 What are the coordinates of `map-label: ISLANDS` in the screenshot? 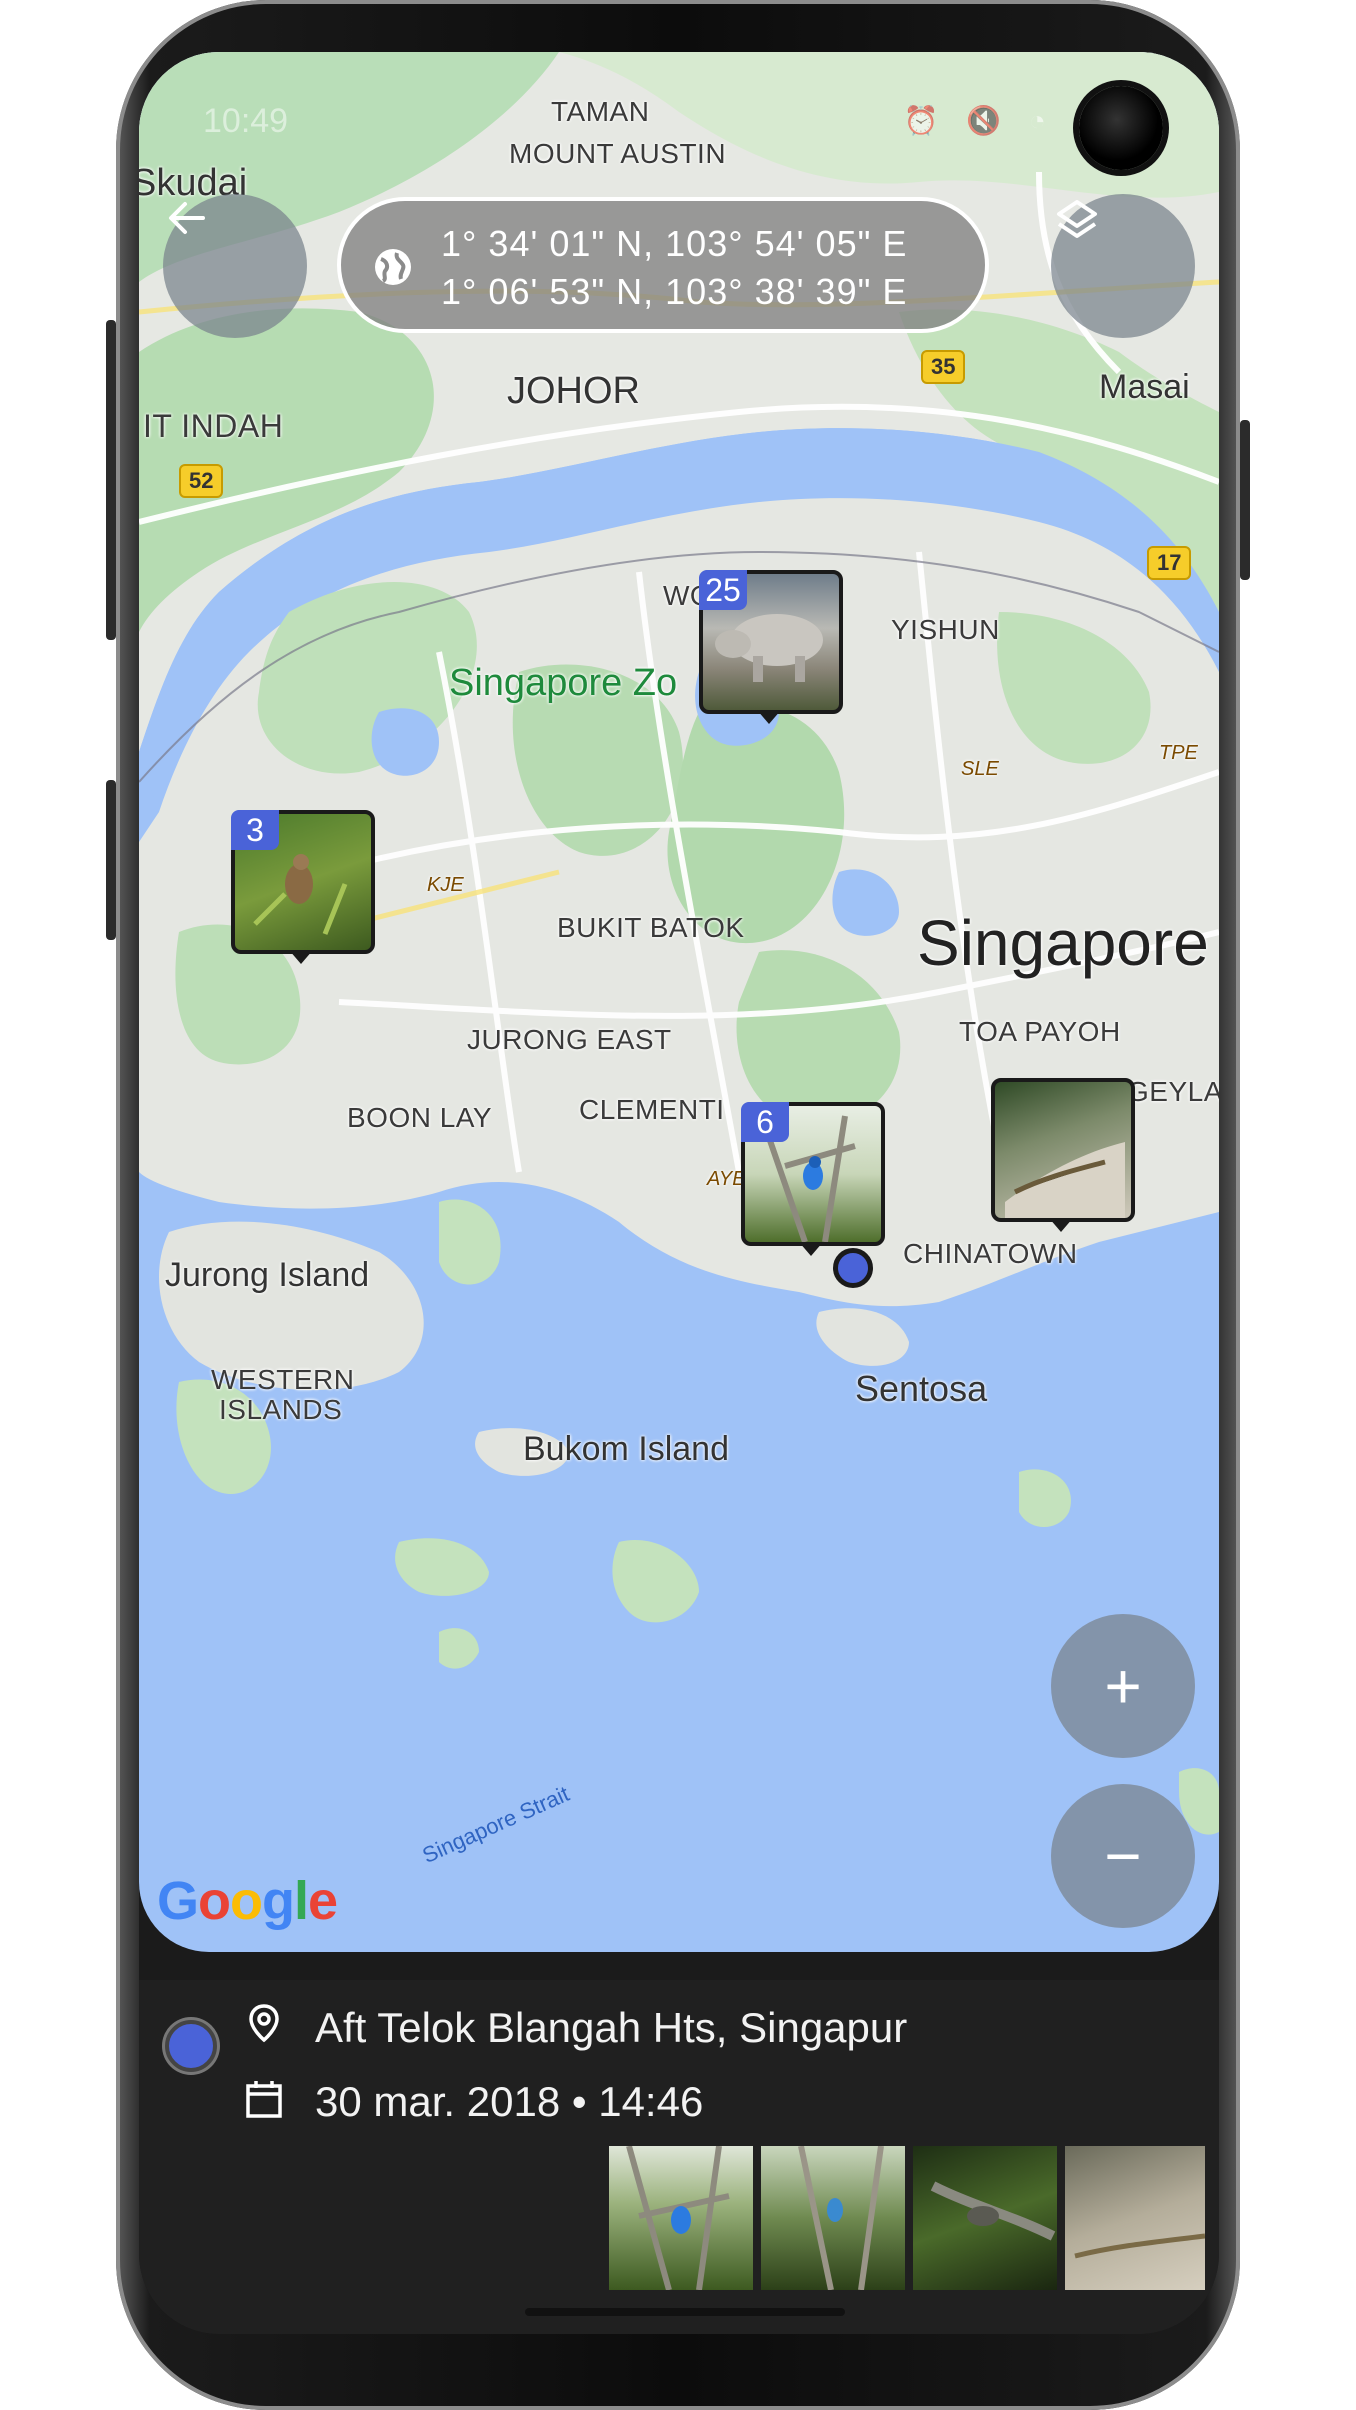 It's located at (281, 1409).